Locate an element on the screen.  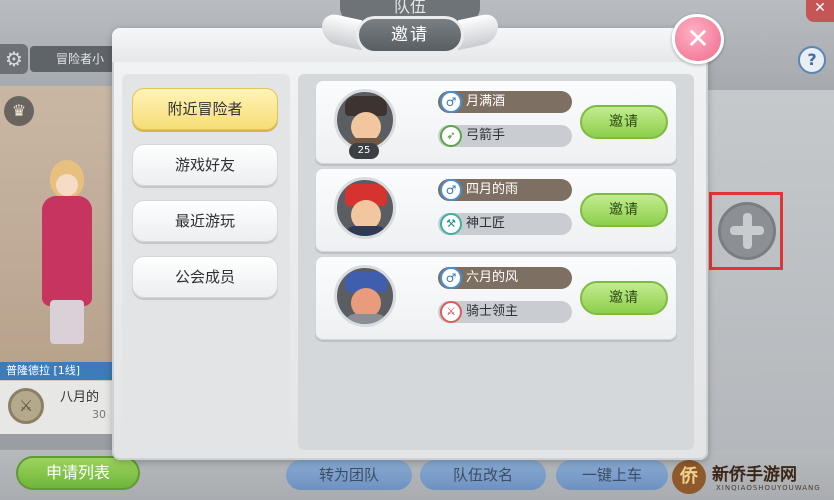
gear-icon: ⚙ is located at coordinates (14, 59).